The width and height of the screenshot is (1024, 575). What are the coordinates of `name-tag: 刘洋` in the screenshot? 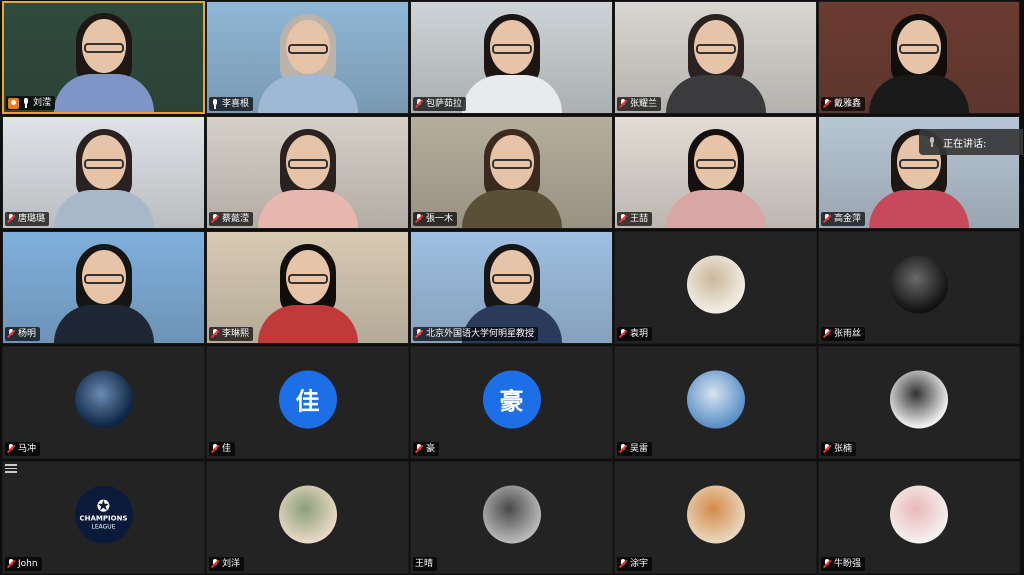 It's located at (227, 564).